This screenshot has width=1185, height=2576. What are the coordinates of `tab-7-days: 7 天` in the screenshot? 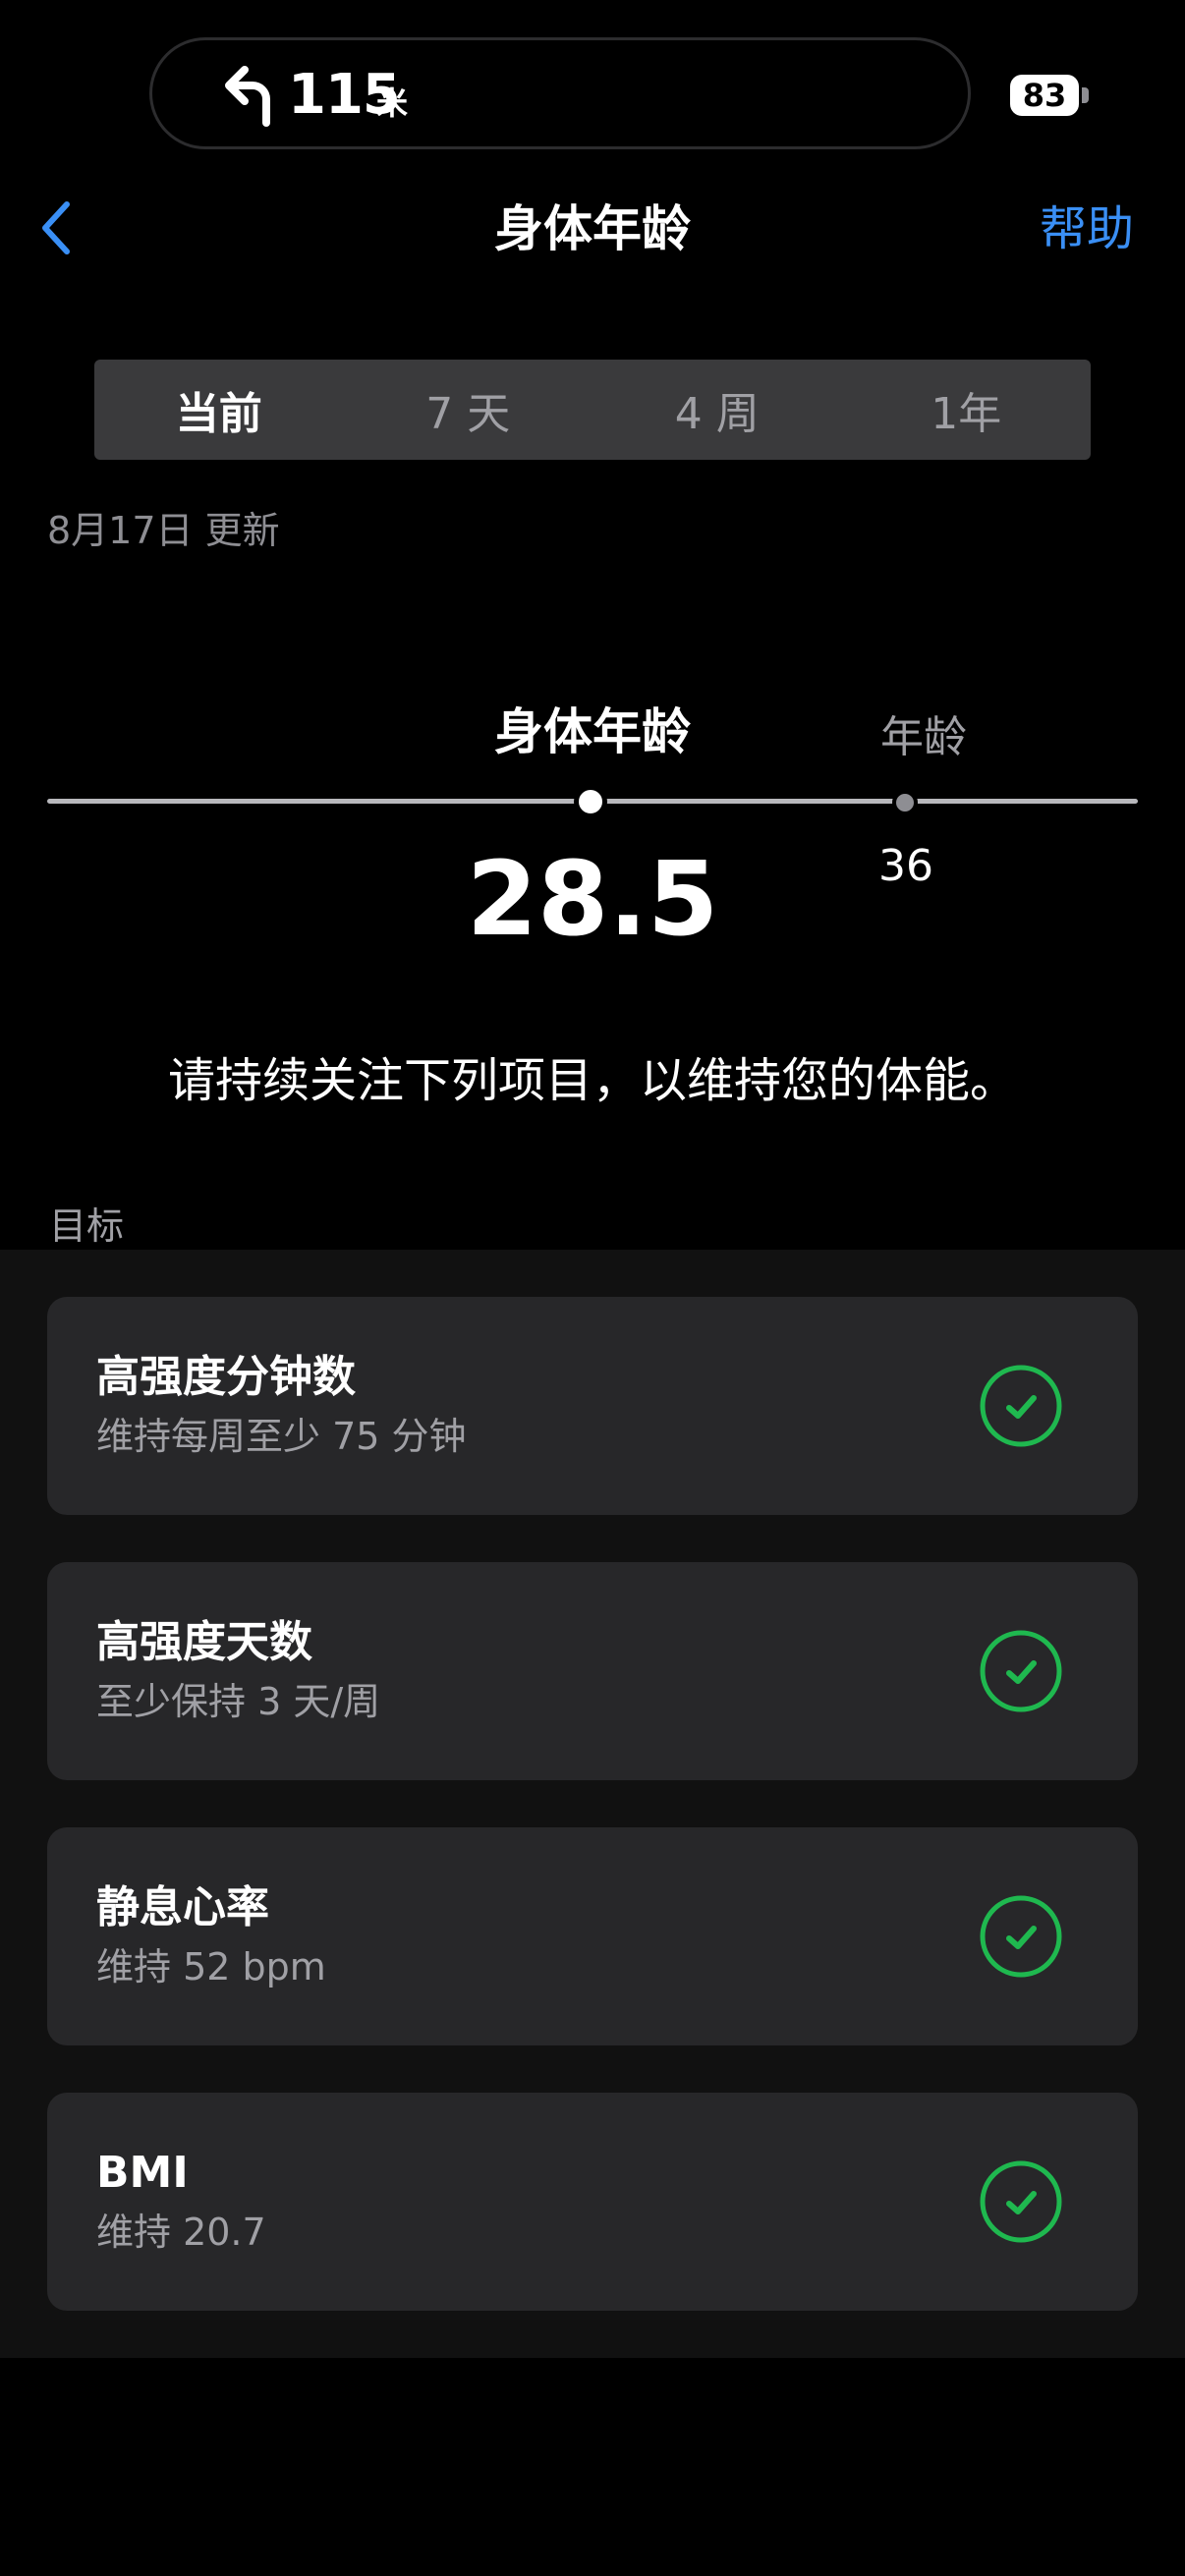 It's located at (469, 410).